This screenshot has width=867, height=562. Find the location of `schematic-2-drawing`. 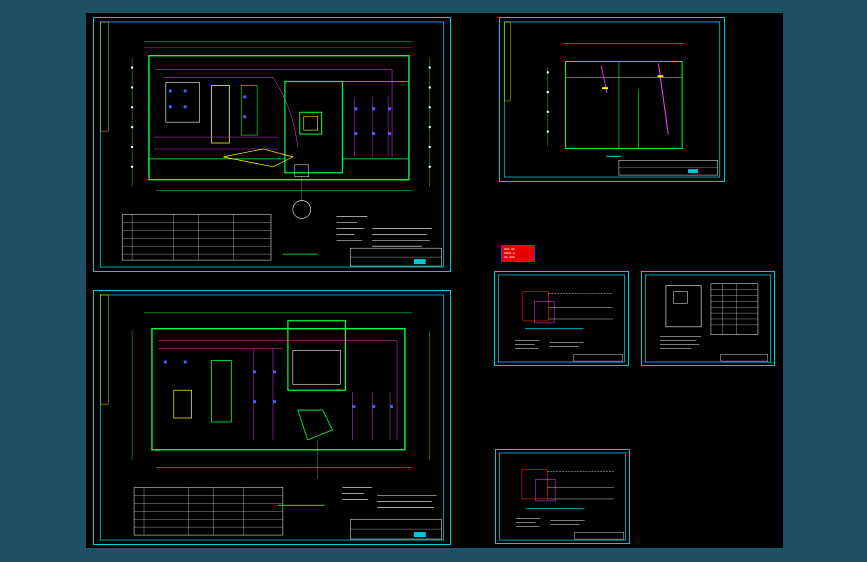

schematic-2-drawing is located at coordinates (708, 318).